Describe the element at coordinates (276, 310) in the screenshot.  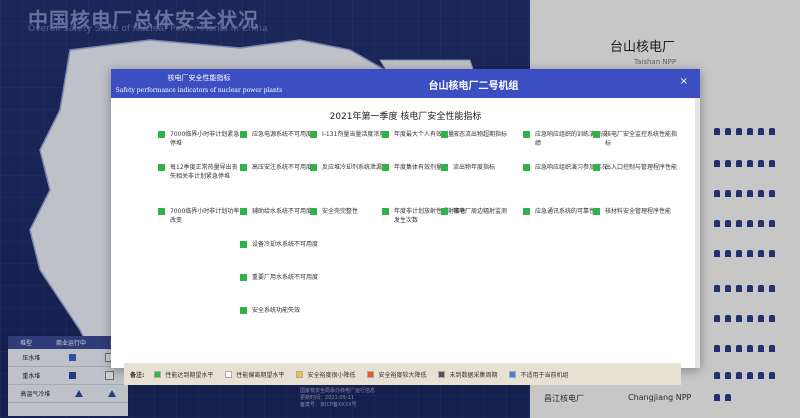
I see `indicator-label: 安全系统功能失效` at that location.